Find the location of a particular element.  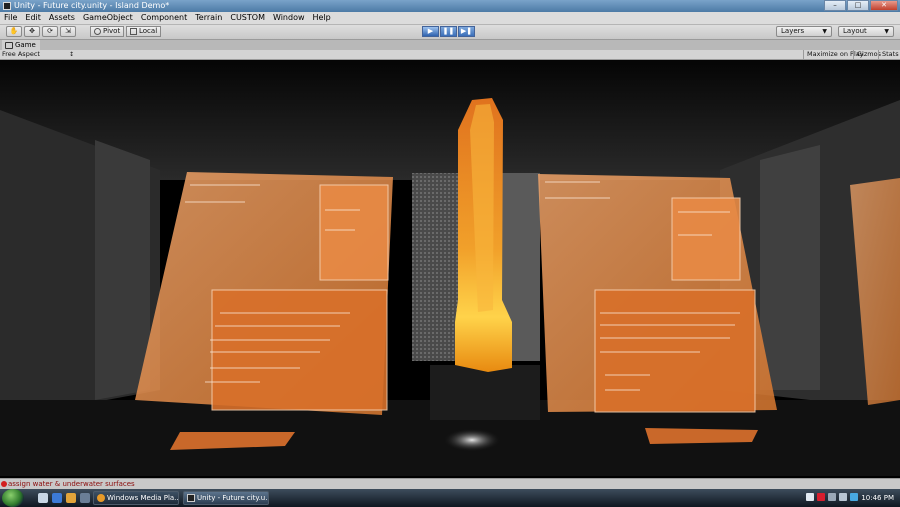

game-view-icon is located at coordinates (9, 45).